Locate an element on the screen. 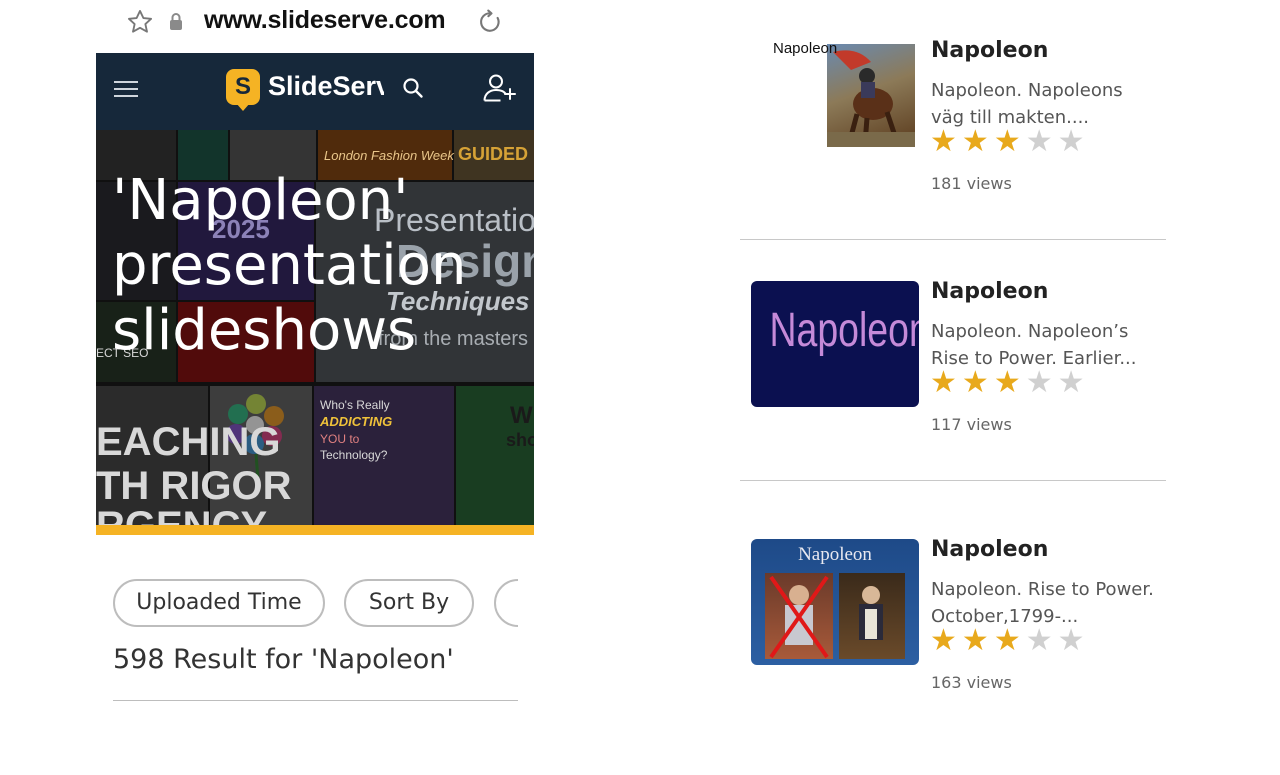 The width and height of the screenshot is (1280, 775). logo-badge-tip is located at coordinates (243, 107).